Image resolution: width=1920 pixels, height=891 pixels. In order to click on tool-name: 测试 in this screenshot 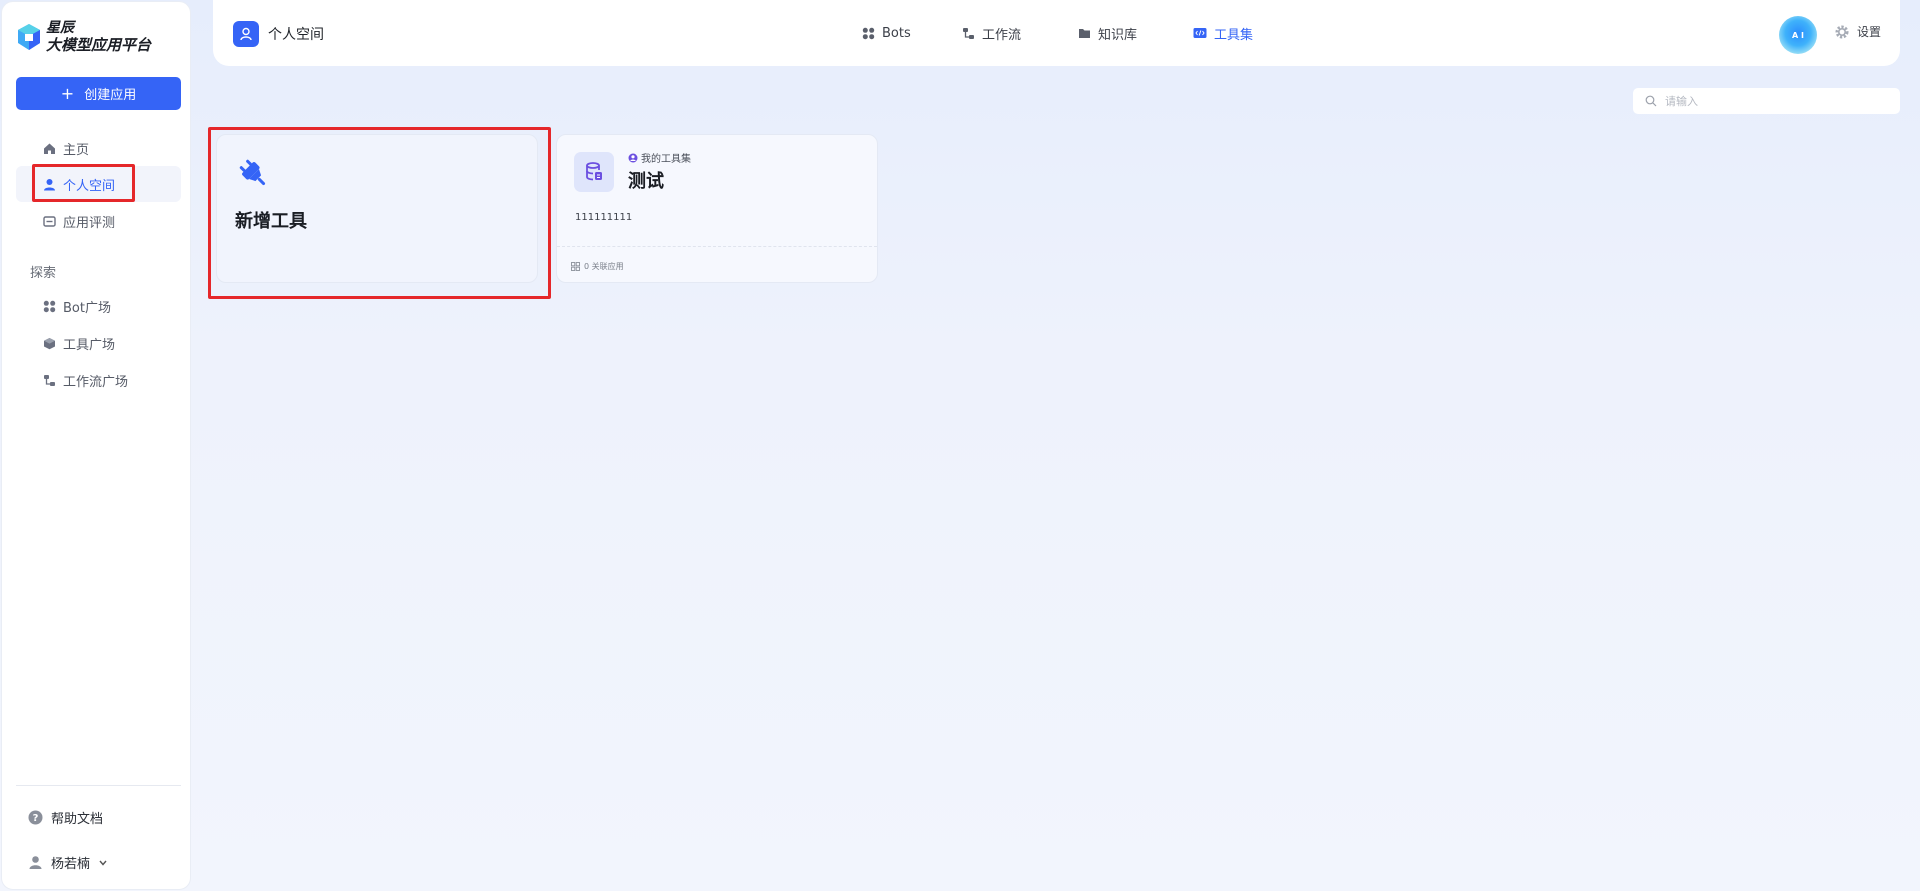, I will do `click(646, 181)`.